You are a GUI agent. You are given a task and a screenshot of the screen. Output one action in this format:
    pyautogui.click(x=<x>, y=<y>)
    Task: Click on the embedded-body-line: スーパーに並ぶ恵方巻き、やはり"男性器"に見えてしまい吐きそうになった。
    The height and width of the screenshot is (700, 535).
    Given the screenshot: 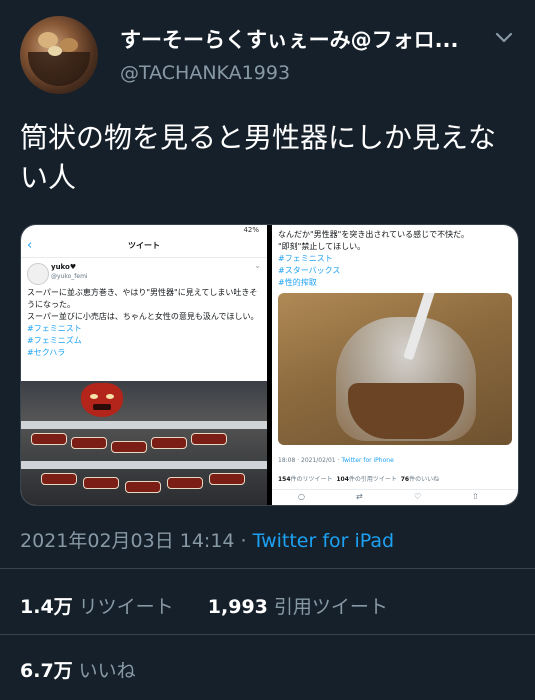 What is the action you would take?
    pyautogui.click(x=142, y=298)
    